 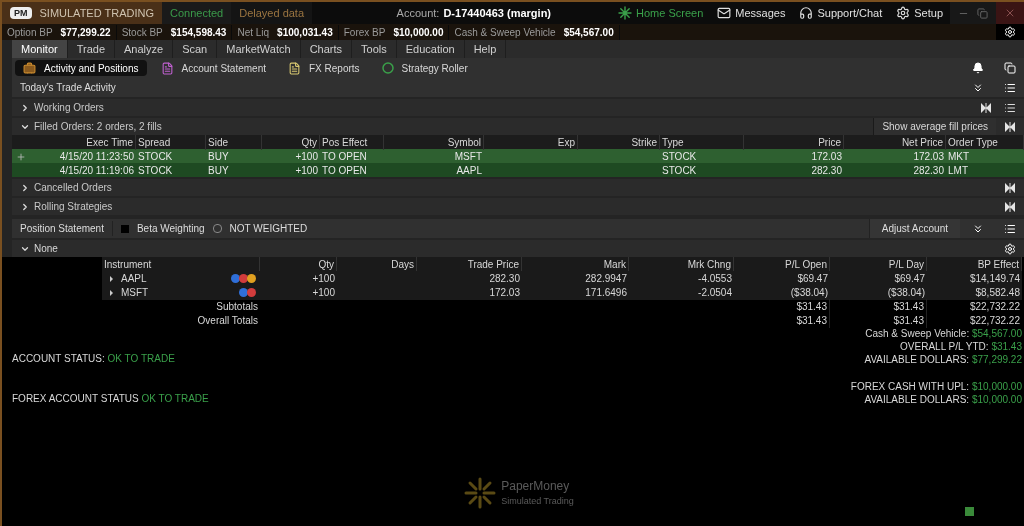 I want to click on symbol-text: AAPL, so click(x=134, y=279).